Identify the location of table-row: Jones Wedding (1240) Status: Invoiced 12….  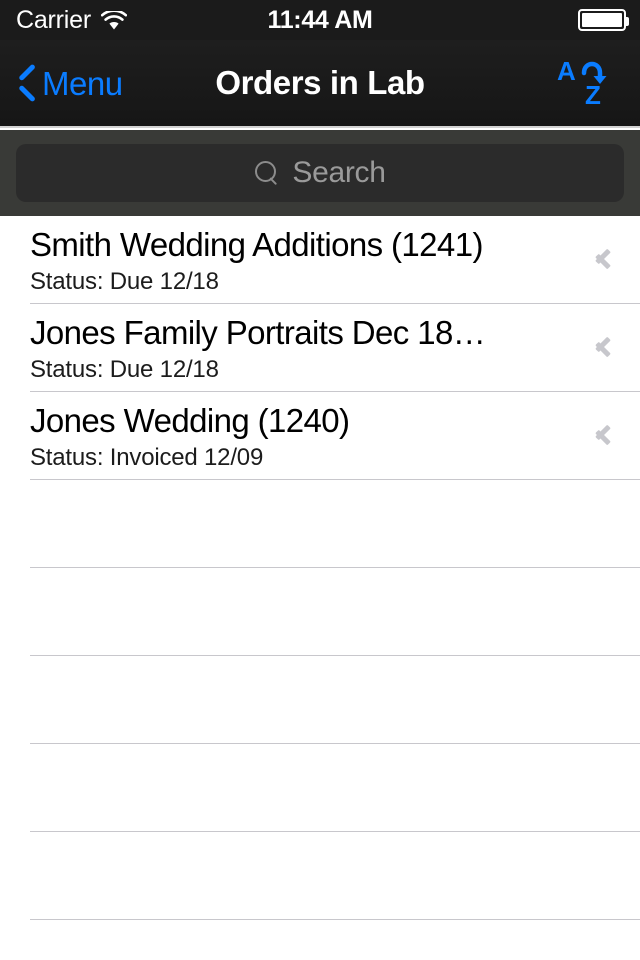
(320, 436).